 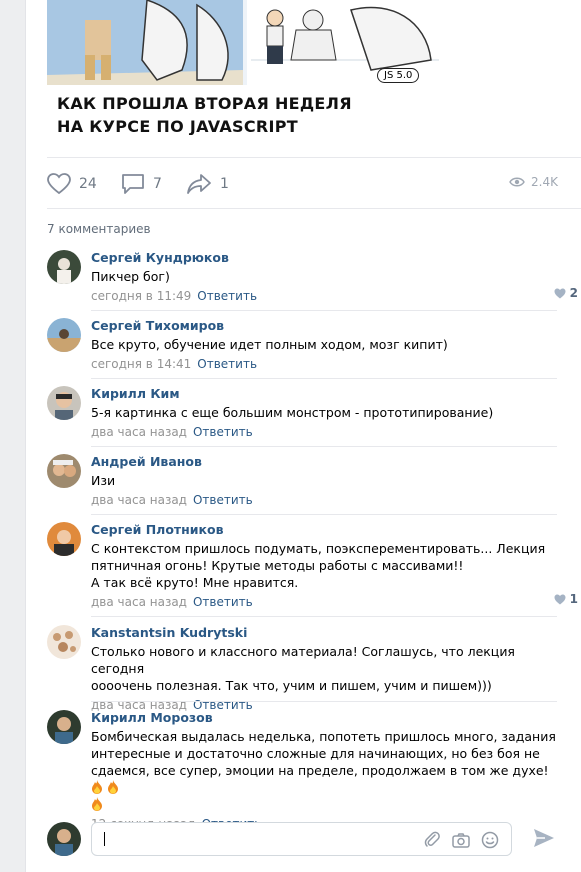 I want to click on composer-tools, so click(x=461, y=840).